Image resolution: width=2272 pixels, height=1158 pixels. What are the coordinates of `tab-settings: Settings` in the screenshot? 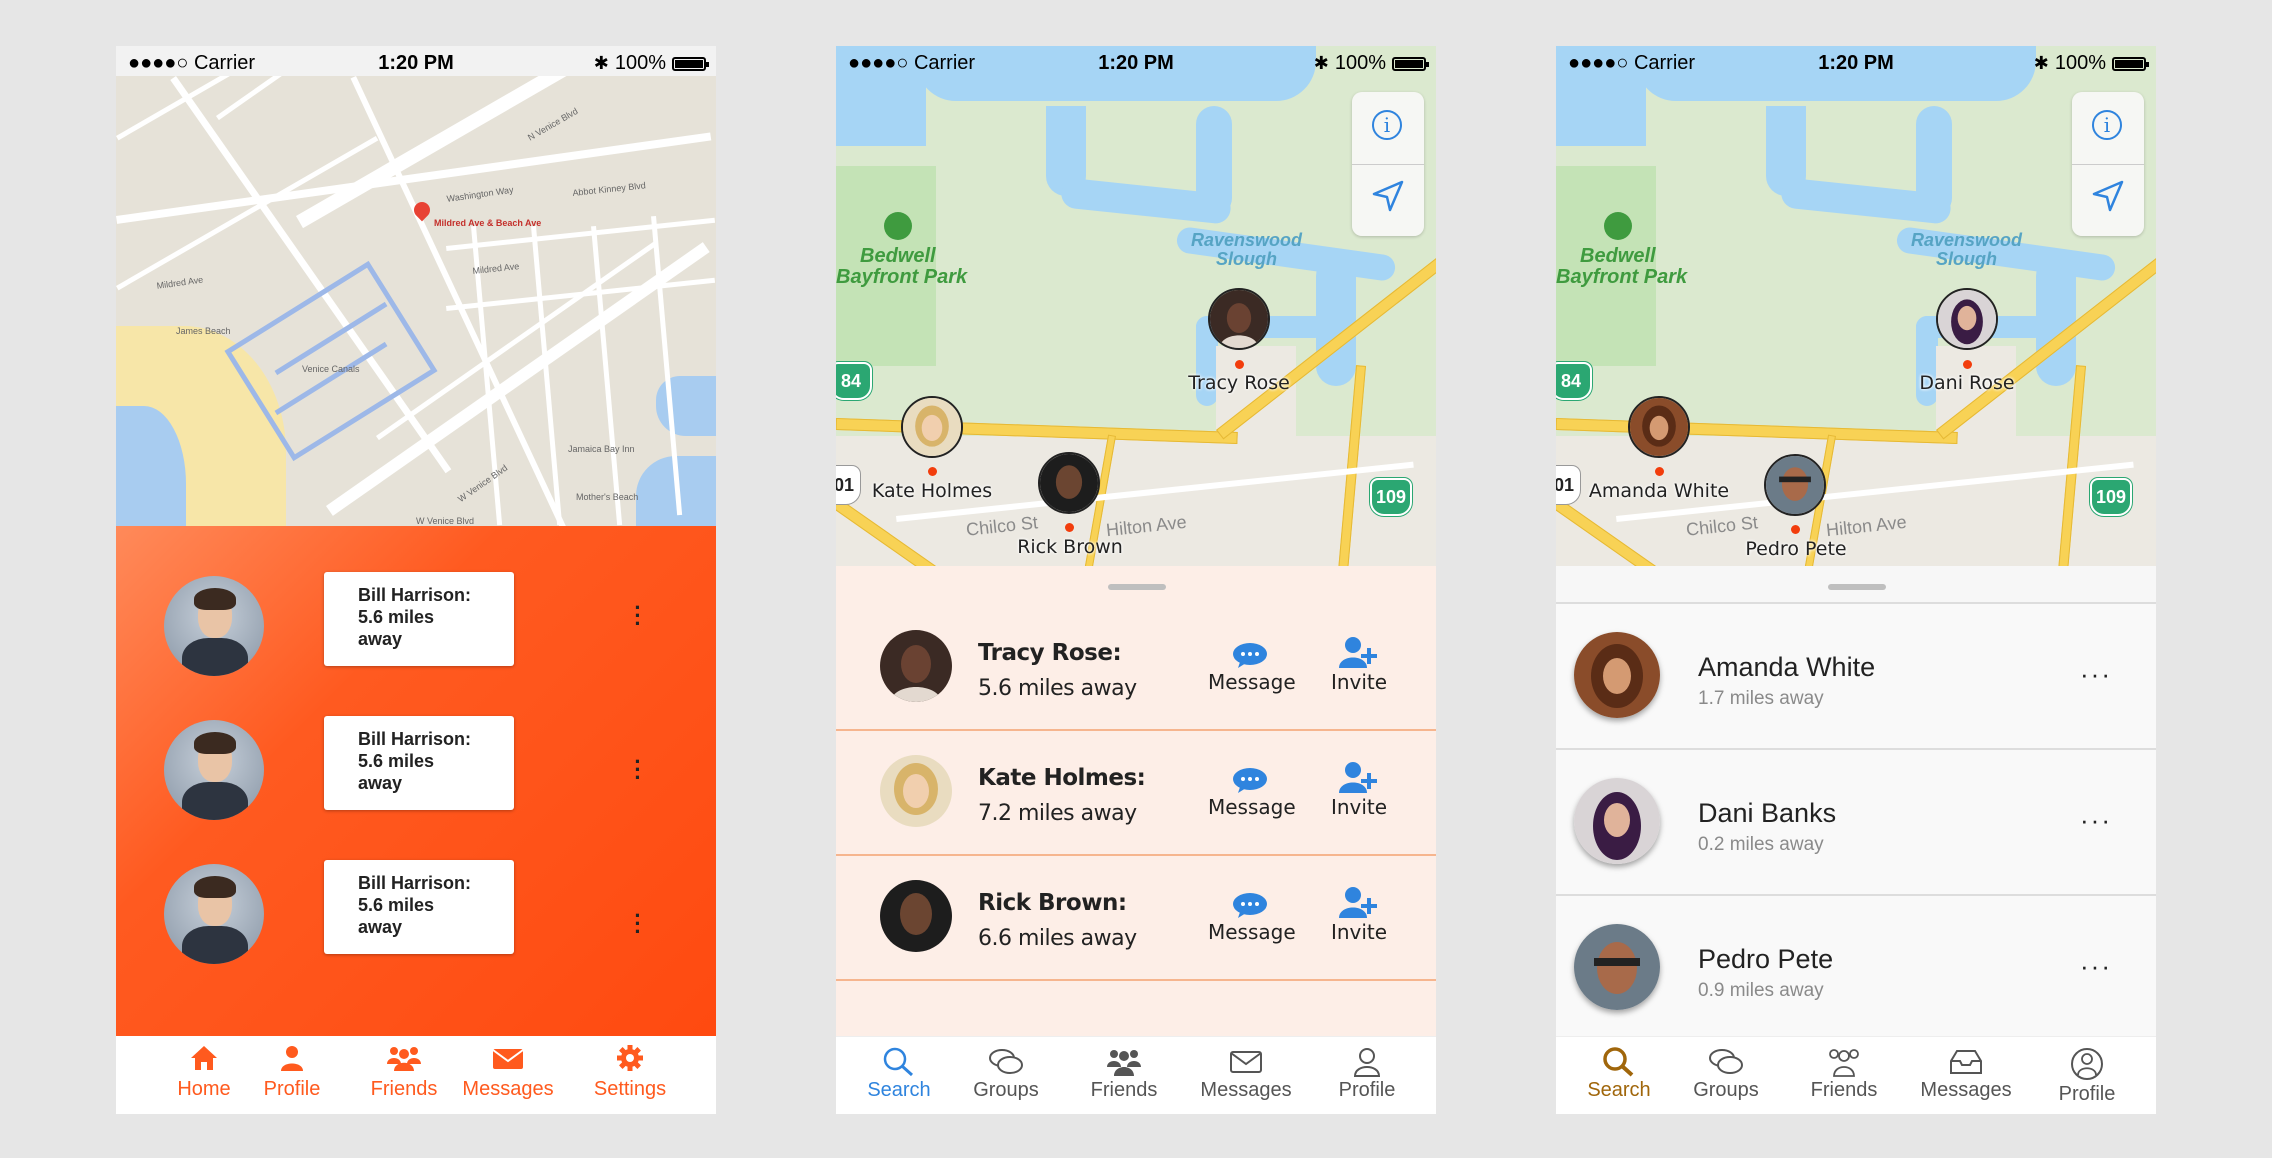 It's located at (630, 1072).